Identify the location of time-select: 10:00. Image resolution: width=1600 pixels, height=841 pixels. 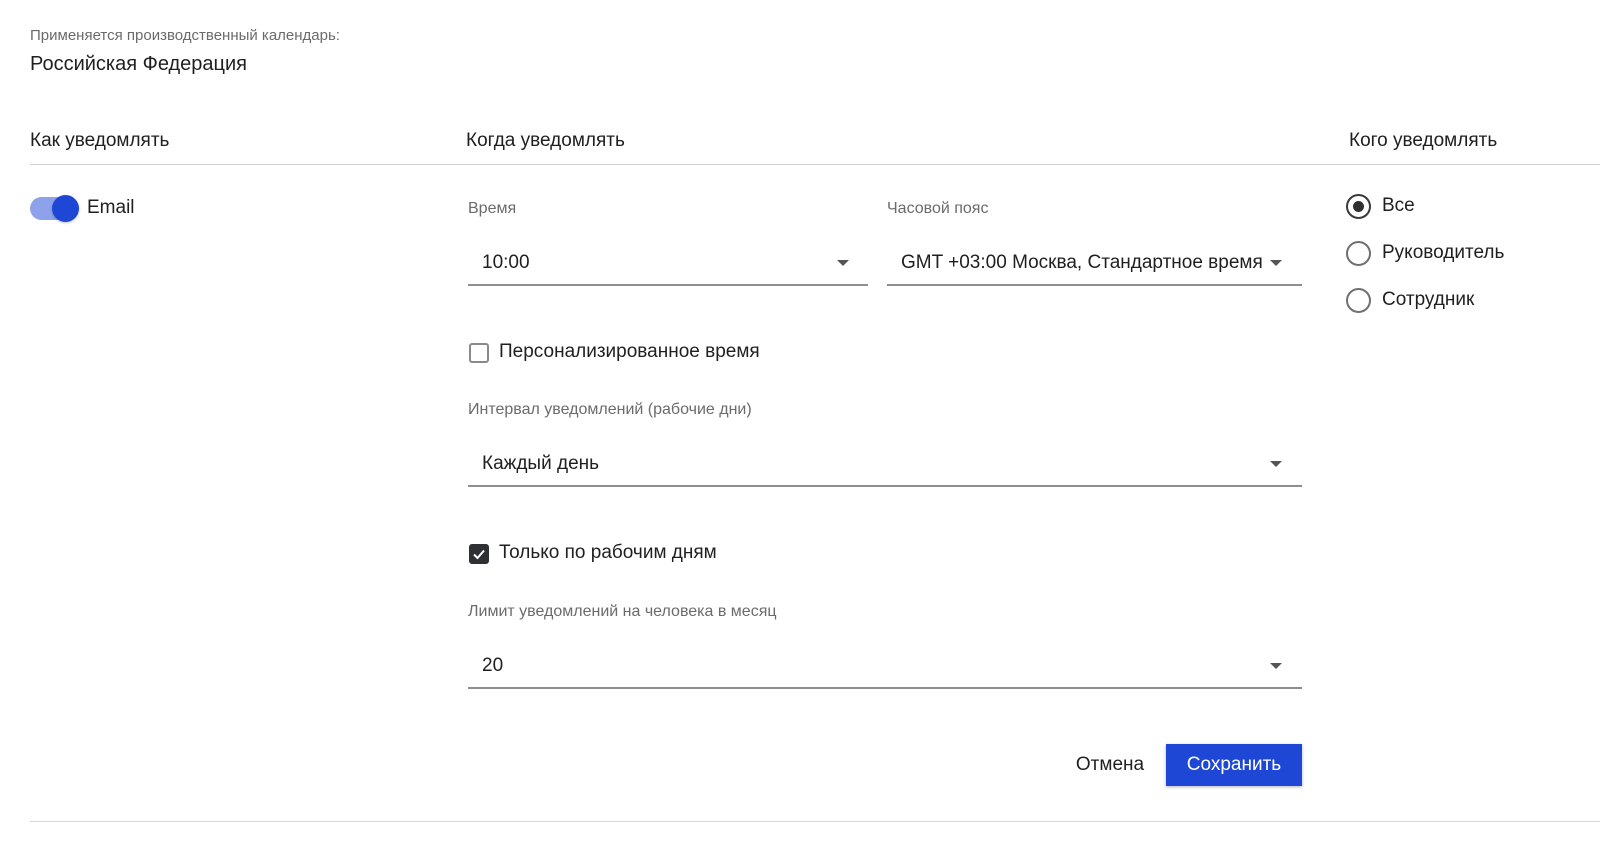
(668, 263).